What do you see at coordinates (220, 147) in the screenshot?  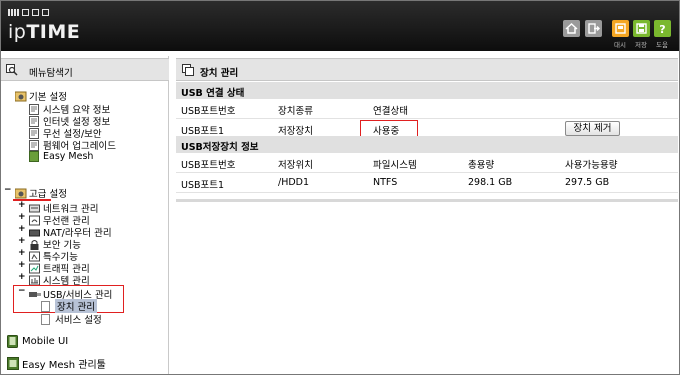 I see `storage-info-heading: USB저장장치 정보` at bounding box center [220, 147].